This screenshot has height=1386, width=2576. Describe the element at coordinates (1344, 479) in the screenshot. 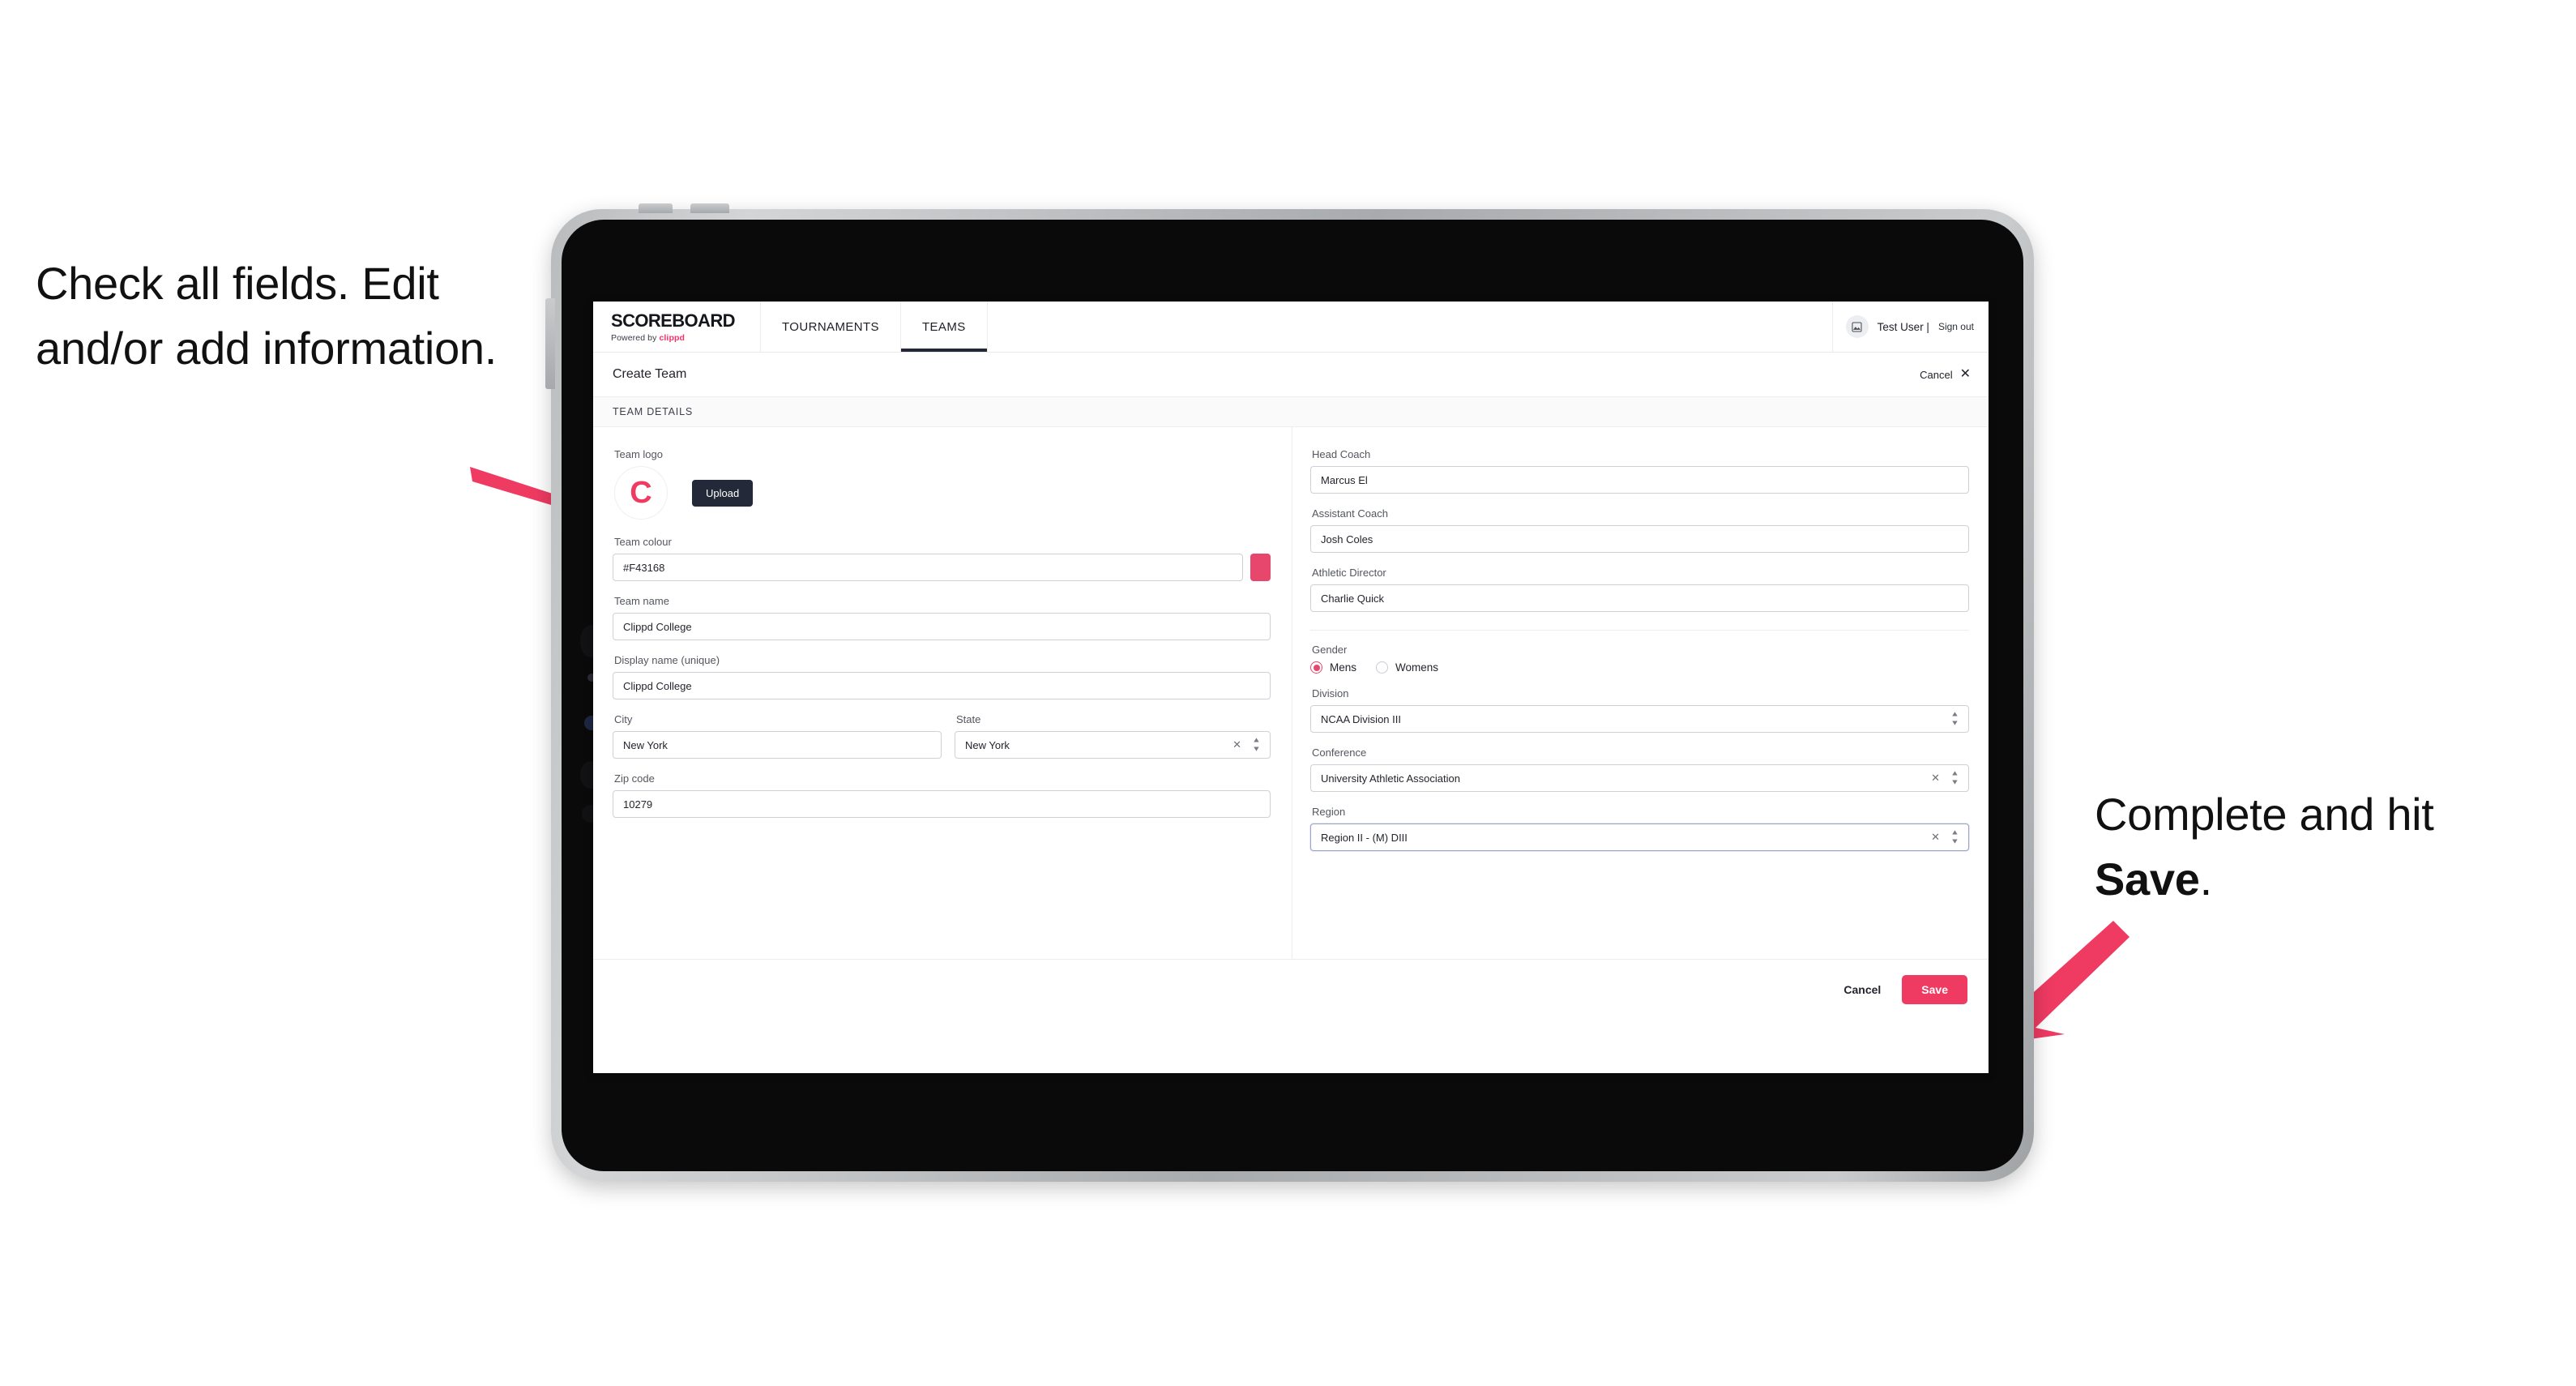

I see `head-coach-value: Marcus El` at that location.